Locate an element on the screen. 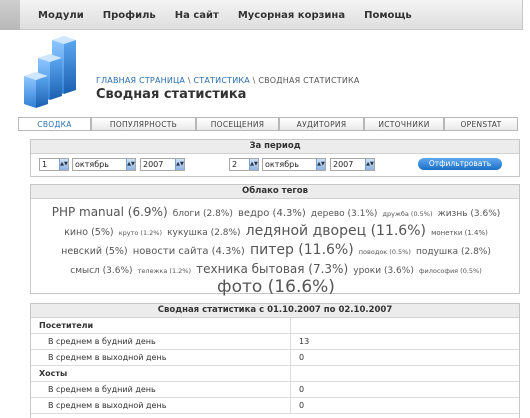 The width and height of the screenshot is (530, 418). metric-value: 13 is located at coordinates (304, 341).